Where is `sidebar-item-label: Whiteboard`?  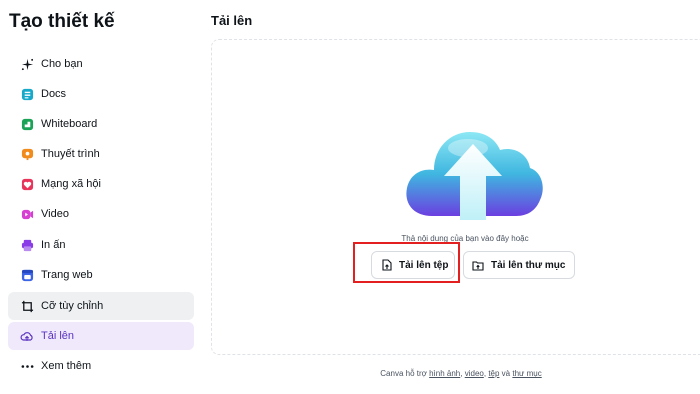
sidebar-item-label: Whiteboard is located at coordinates (69, 124).